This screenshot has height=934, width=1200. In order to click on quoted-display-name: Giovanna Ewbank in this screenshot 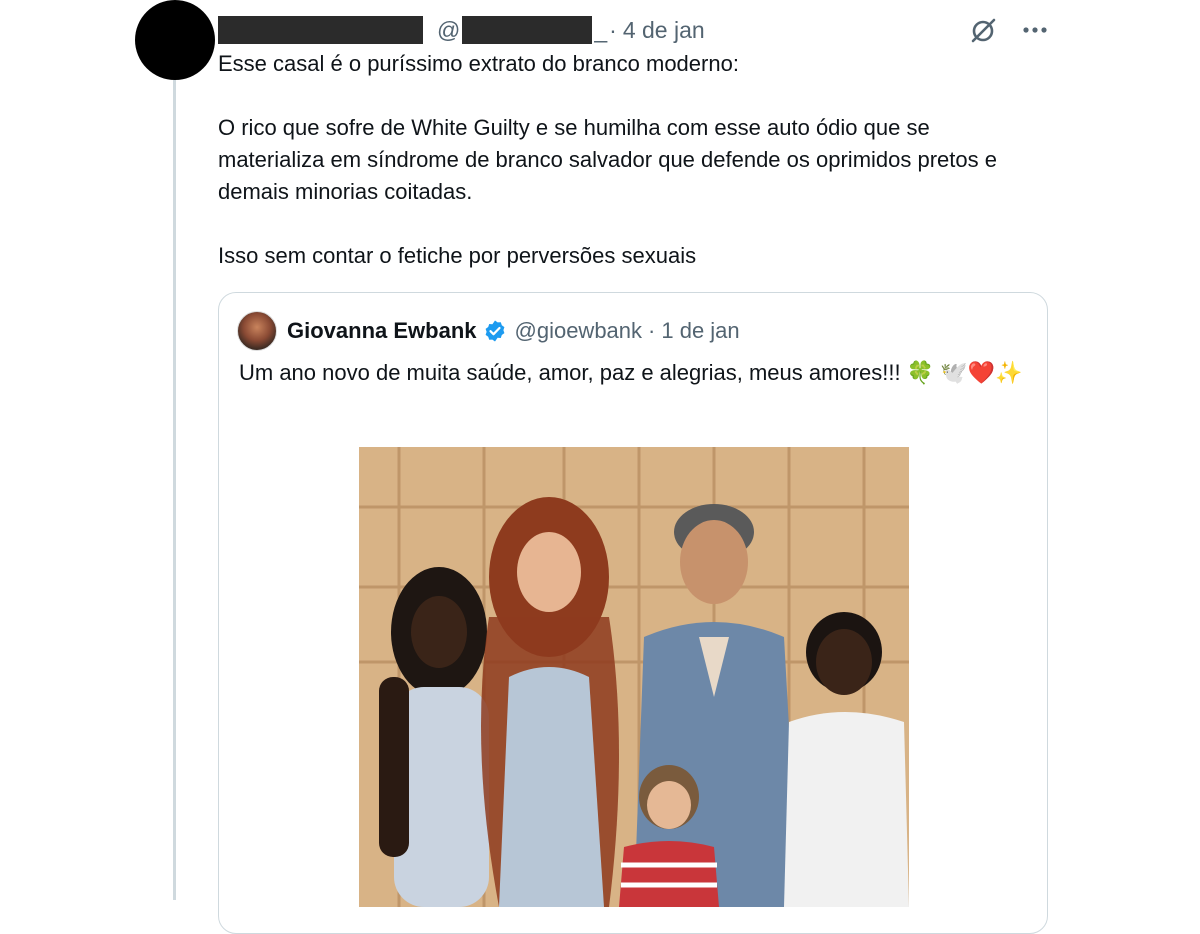, I will do `click(382, 331)`.